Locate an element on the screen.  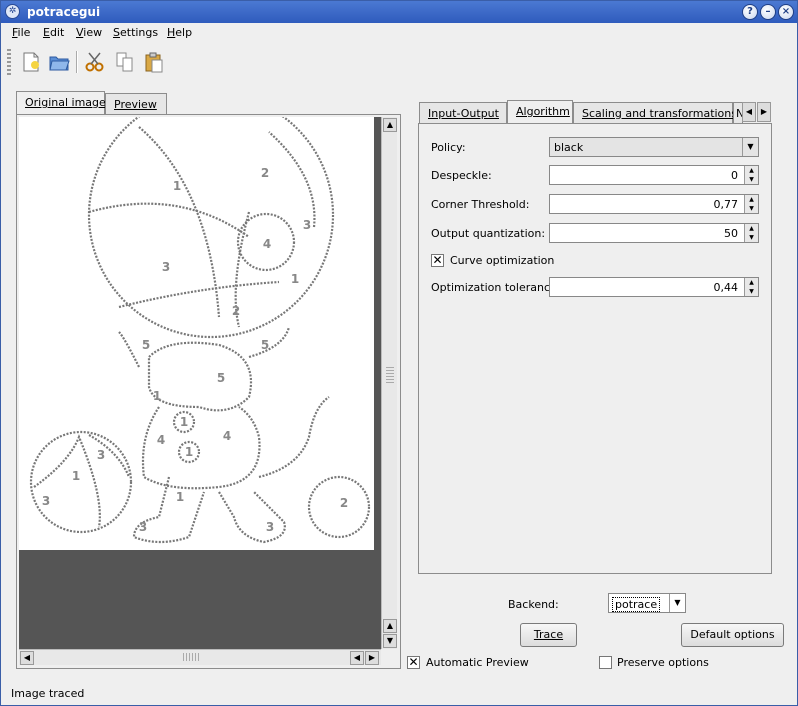
preserve-options-checkbox is located at coordinates (605, 662).